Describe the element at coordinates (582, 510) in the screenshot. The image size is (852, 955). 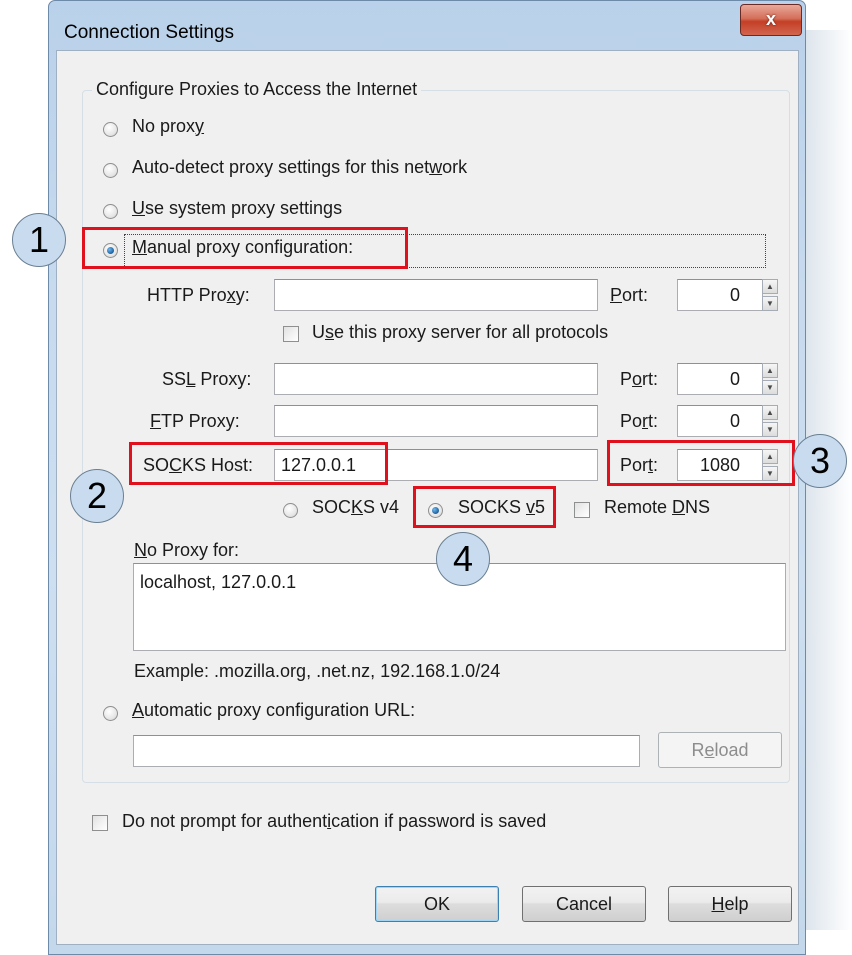
I see `remote-dns-checkbox` at that location.